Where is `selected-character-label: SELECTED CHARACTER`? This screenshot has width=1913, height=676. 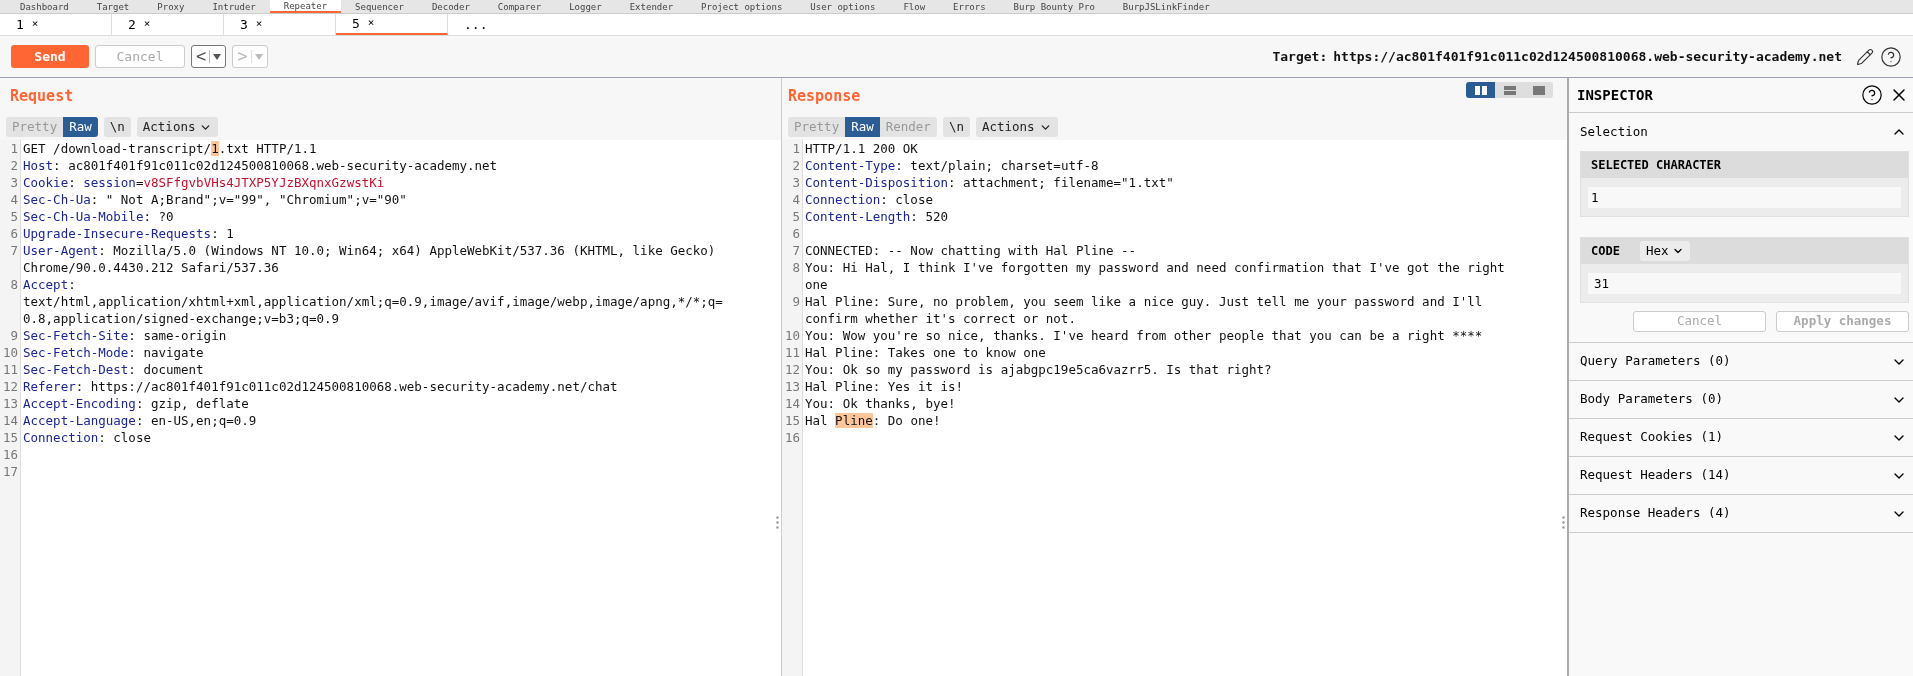
selected-character-label: SELECTED CHARACTER is located at coordinates (1744, 165).